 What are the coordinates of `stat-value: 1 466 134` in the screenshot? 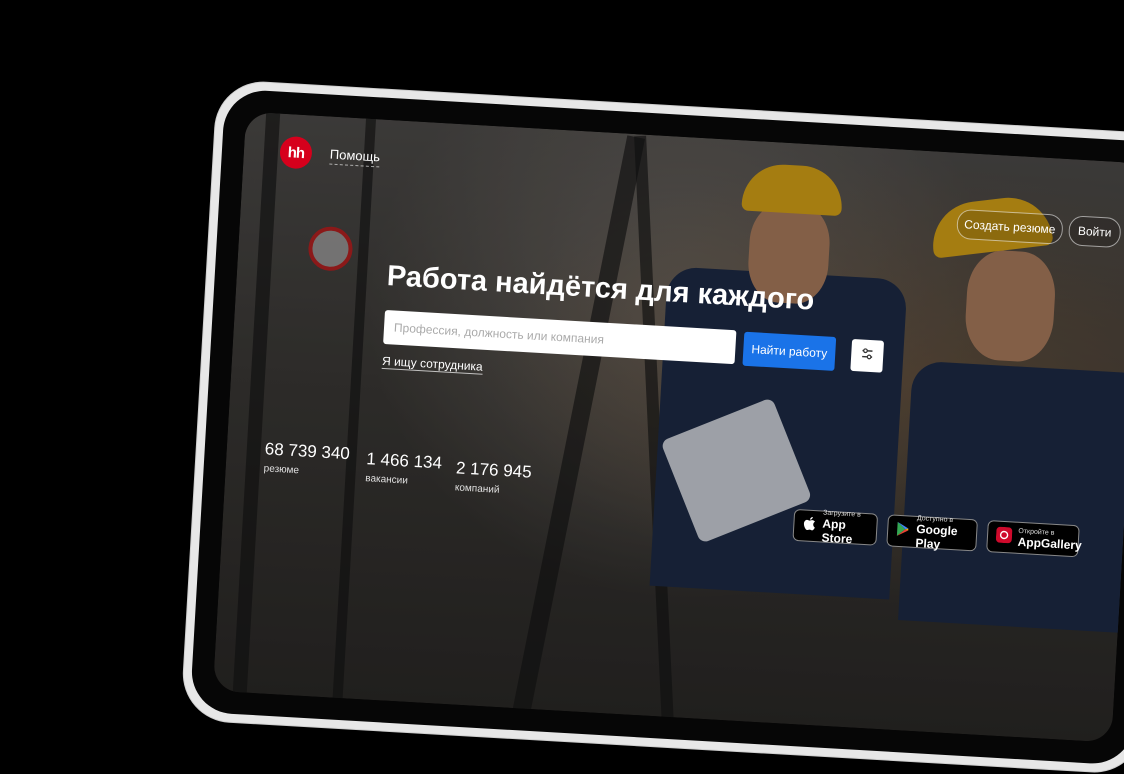 It's located at (404, 461).